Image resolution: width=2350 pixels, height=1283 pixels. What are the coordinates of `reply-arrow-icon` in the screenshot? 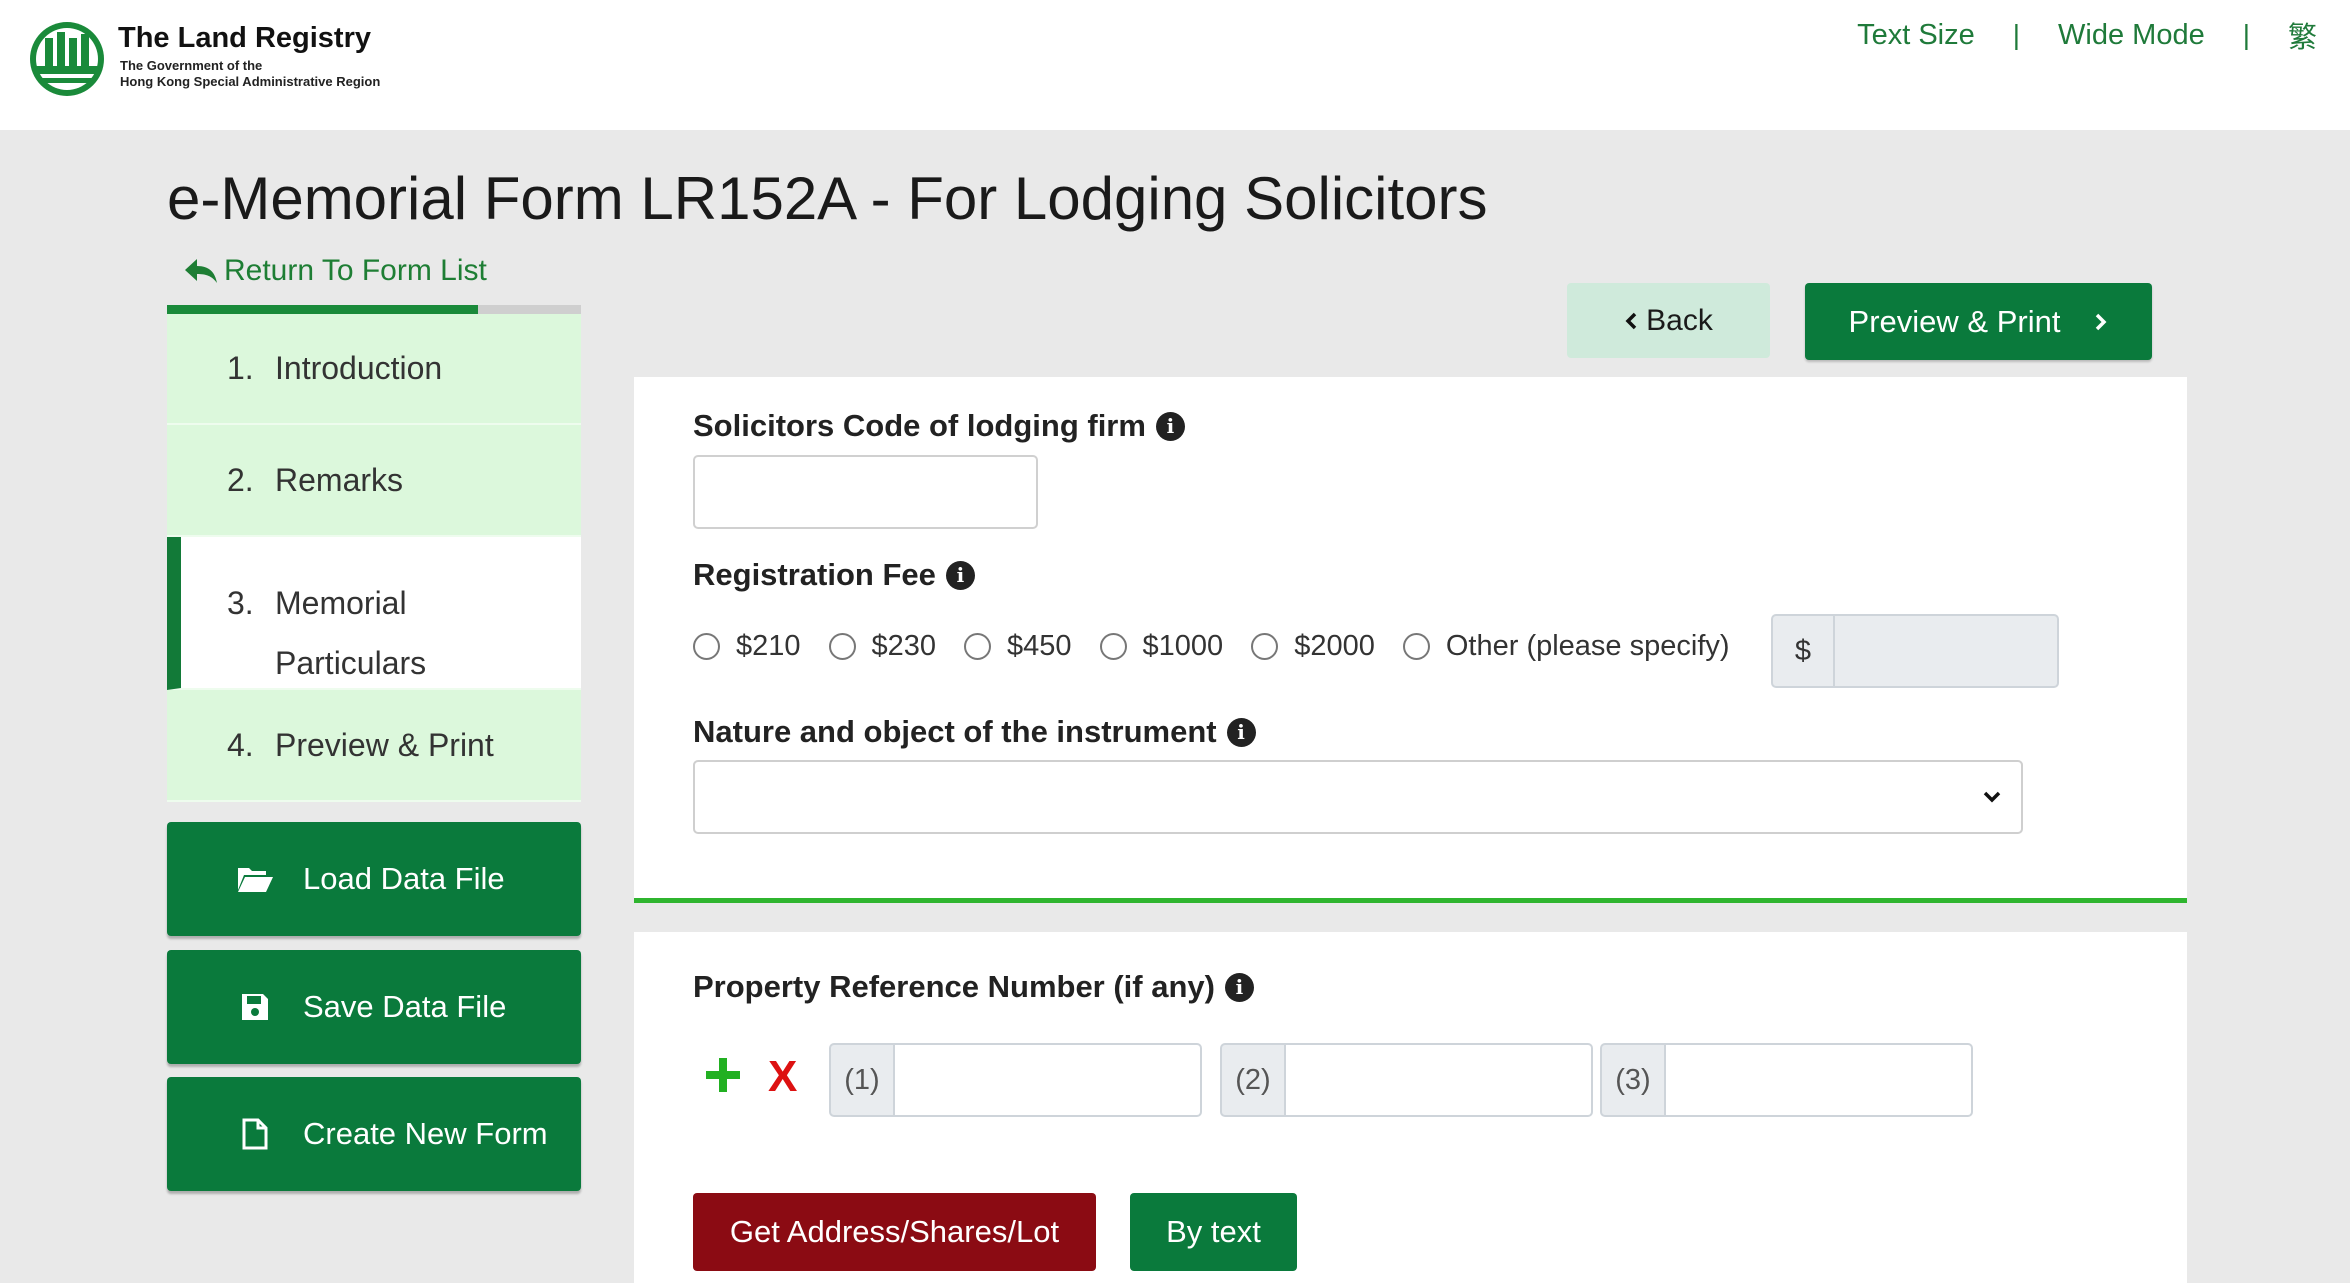 It's located at (201, 271).